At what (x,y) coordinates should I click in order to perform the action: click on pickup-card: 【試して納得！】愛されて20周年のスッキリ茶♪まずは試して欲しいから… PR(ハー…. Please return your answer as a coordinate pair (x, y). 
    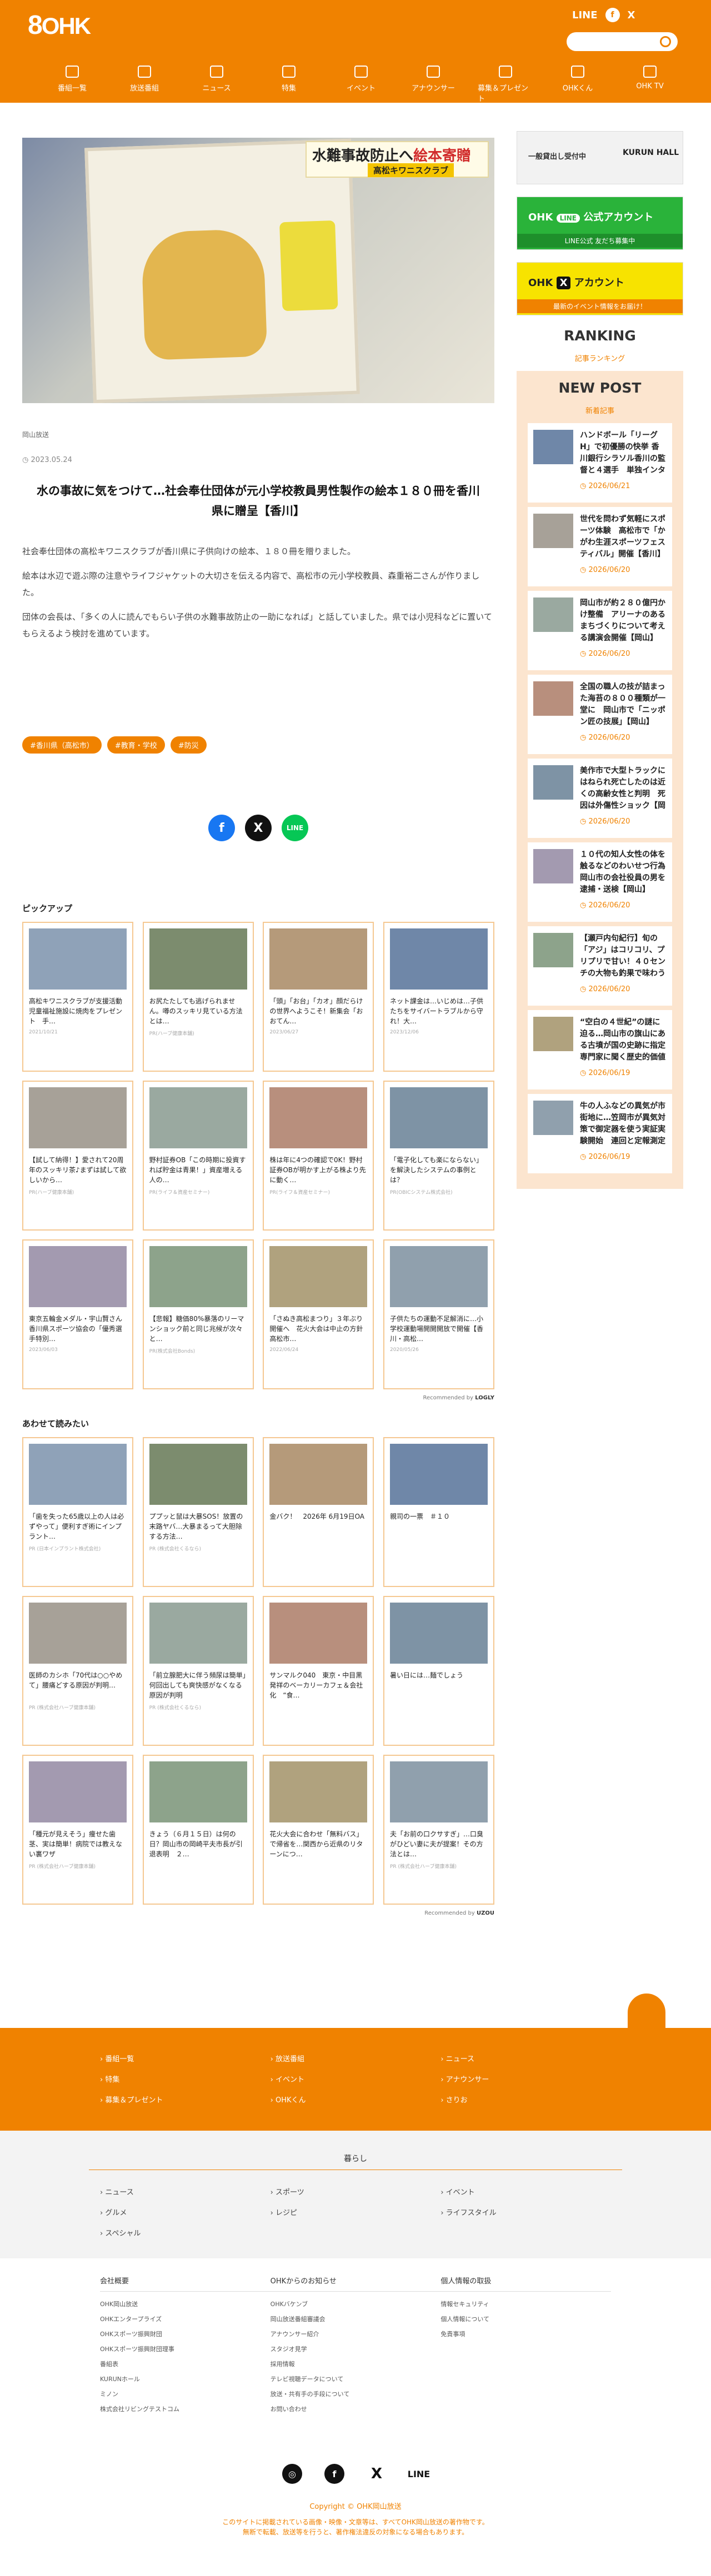
    Looking at the image, I should click on (77, 1156).